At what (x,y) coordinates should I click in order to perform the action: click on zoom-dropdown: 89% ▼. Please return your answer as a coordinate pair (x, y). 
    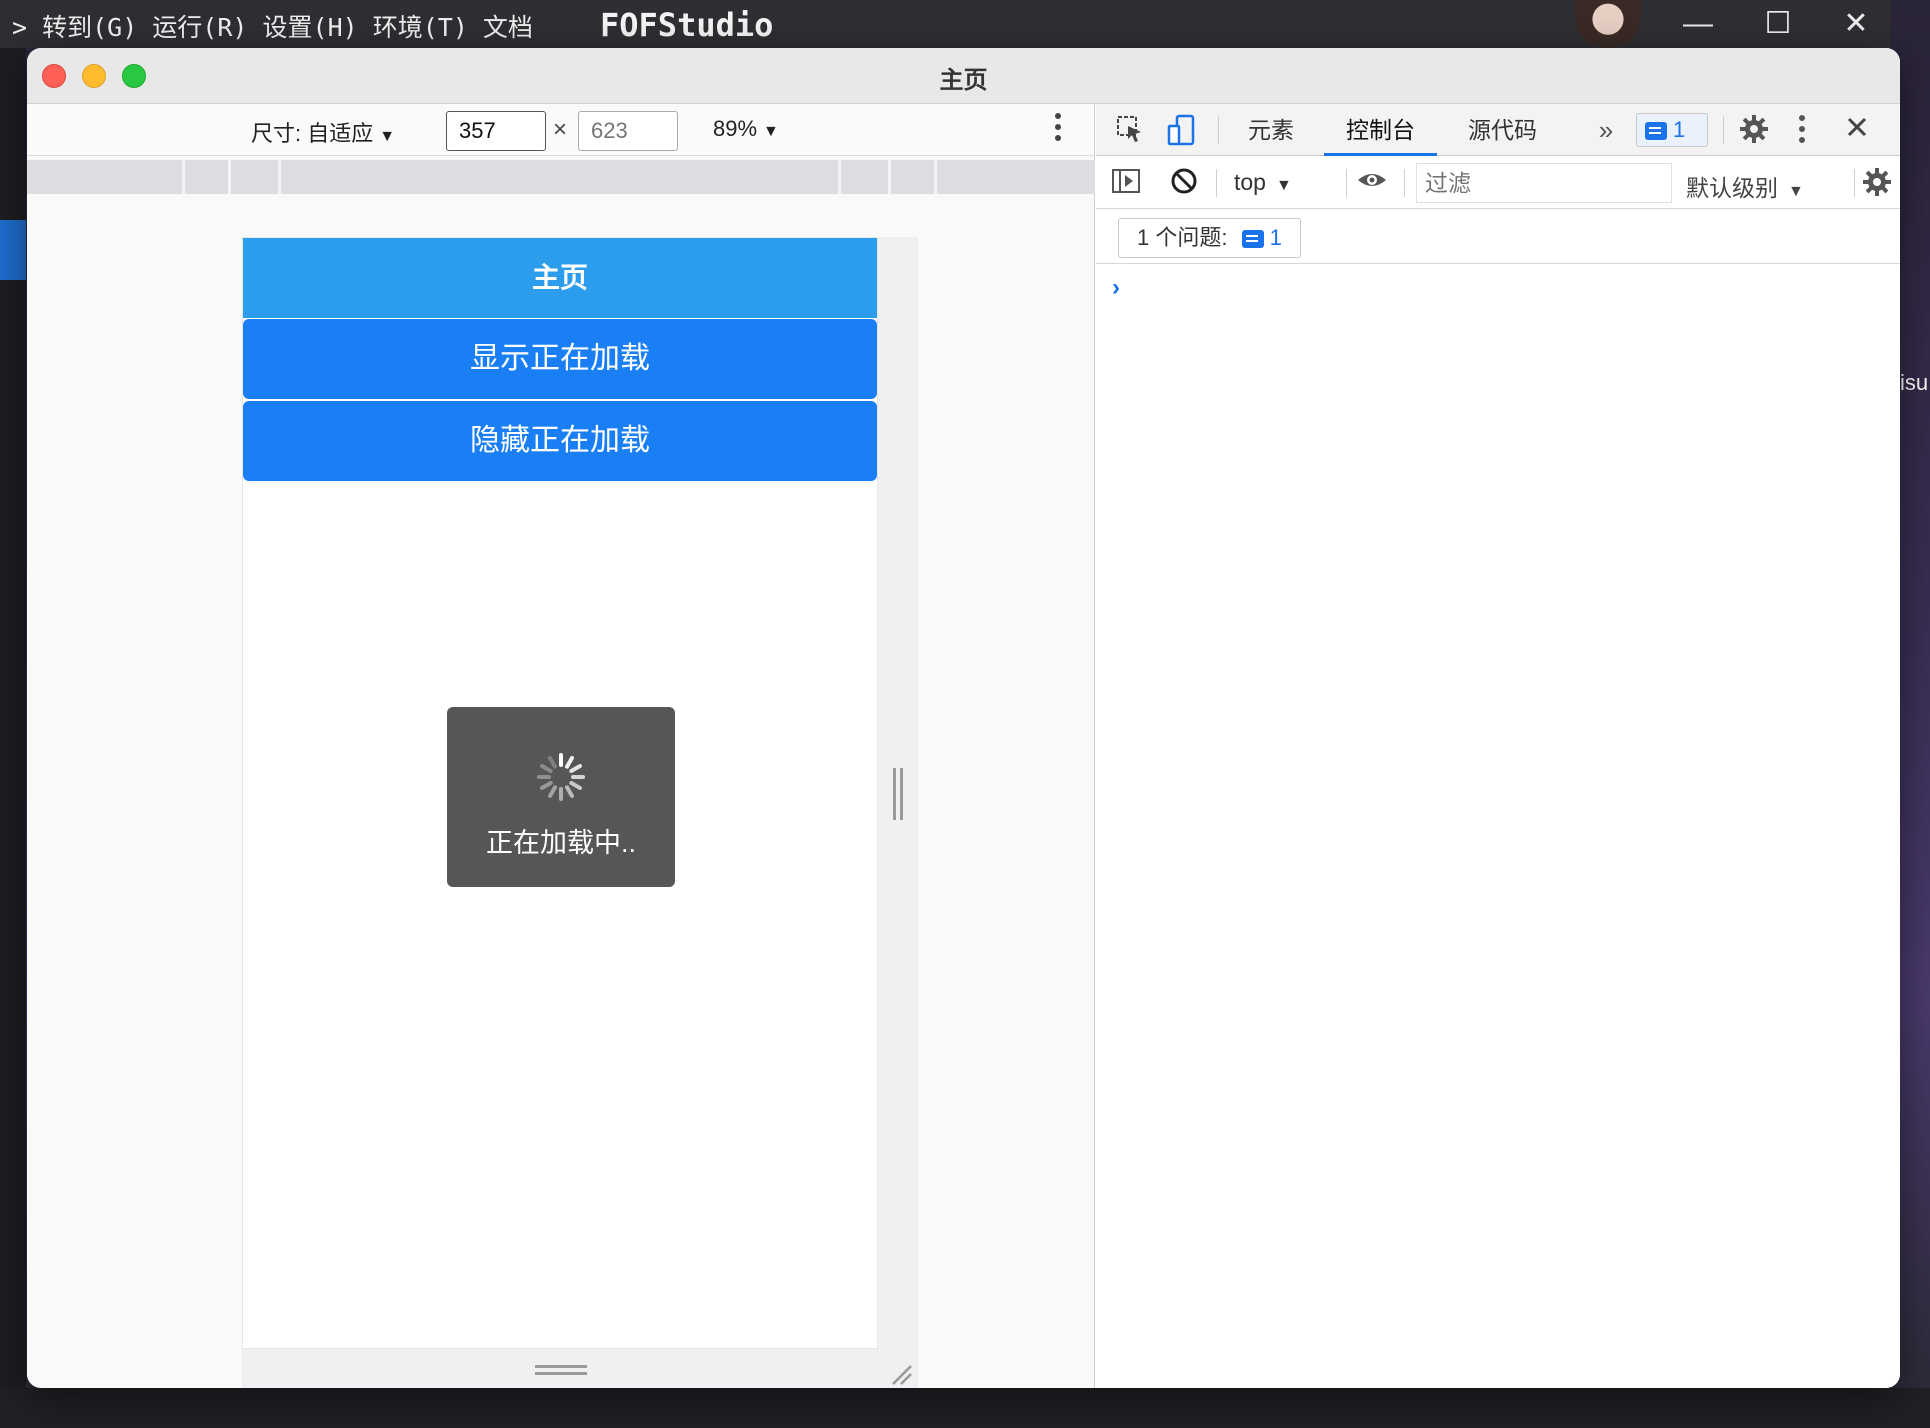
    Looking at the image, I should click on (746, 129).